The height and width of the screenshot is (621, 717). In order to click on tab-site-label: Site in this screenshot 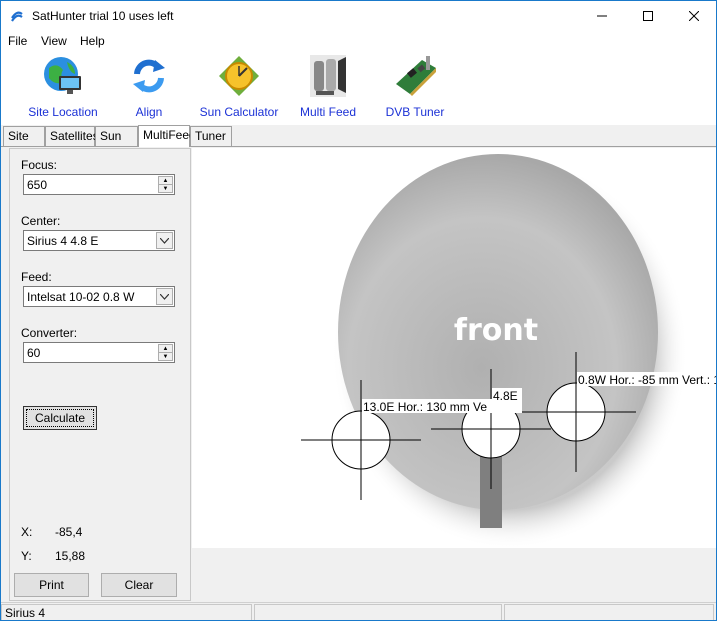, I will do `click(18, 136)`.